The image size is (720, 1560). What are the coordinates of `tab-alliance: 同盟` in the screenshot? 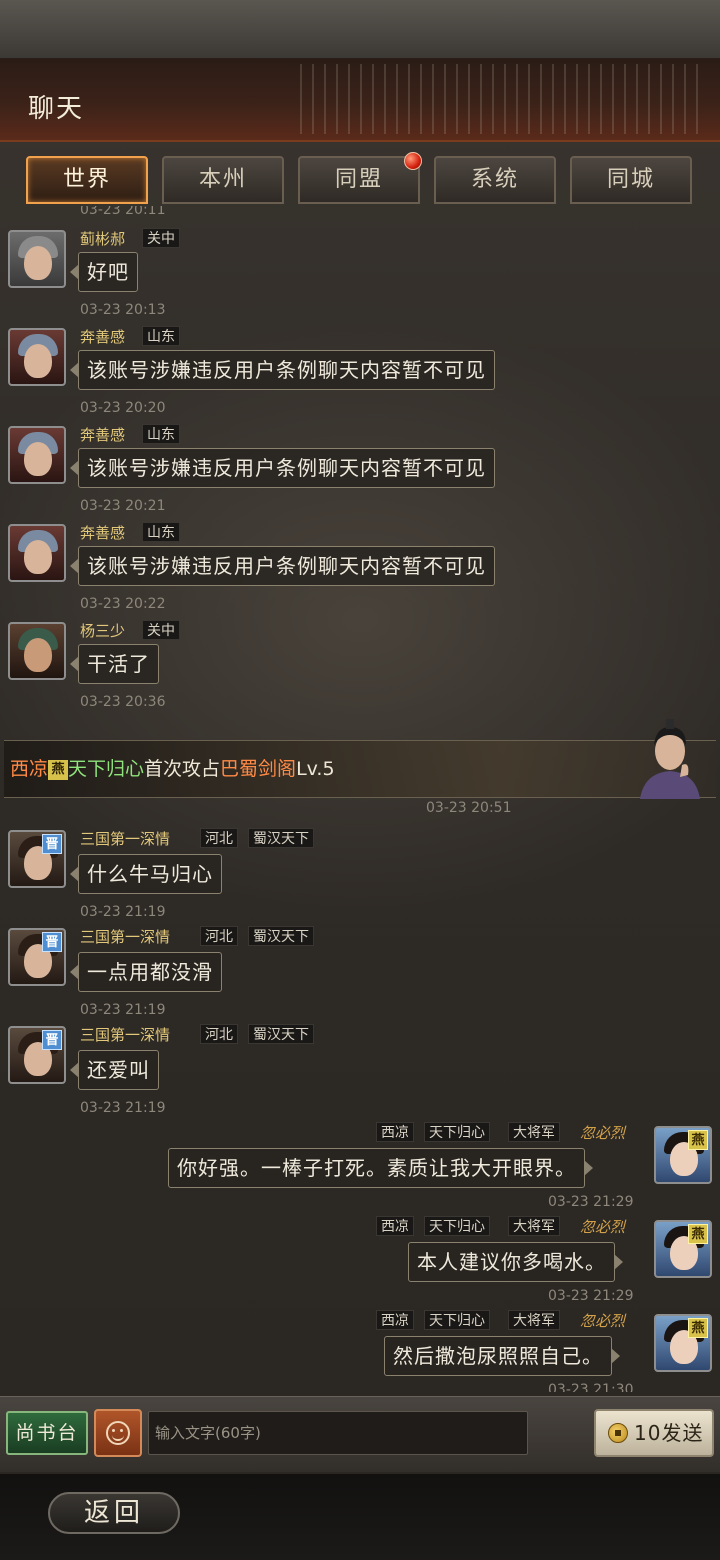 It's located at (359, 180).